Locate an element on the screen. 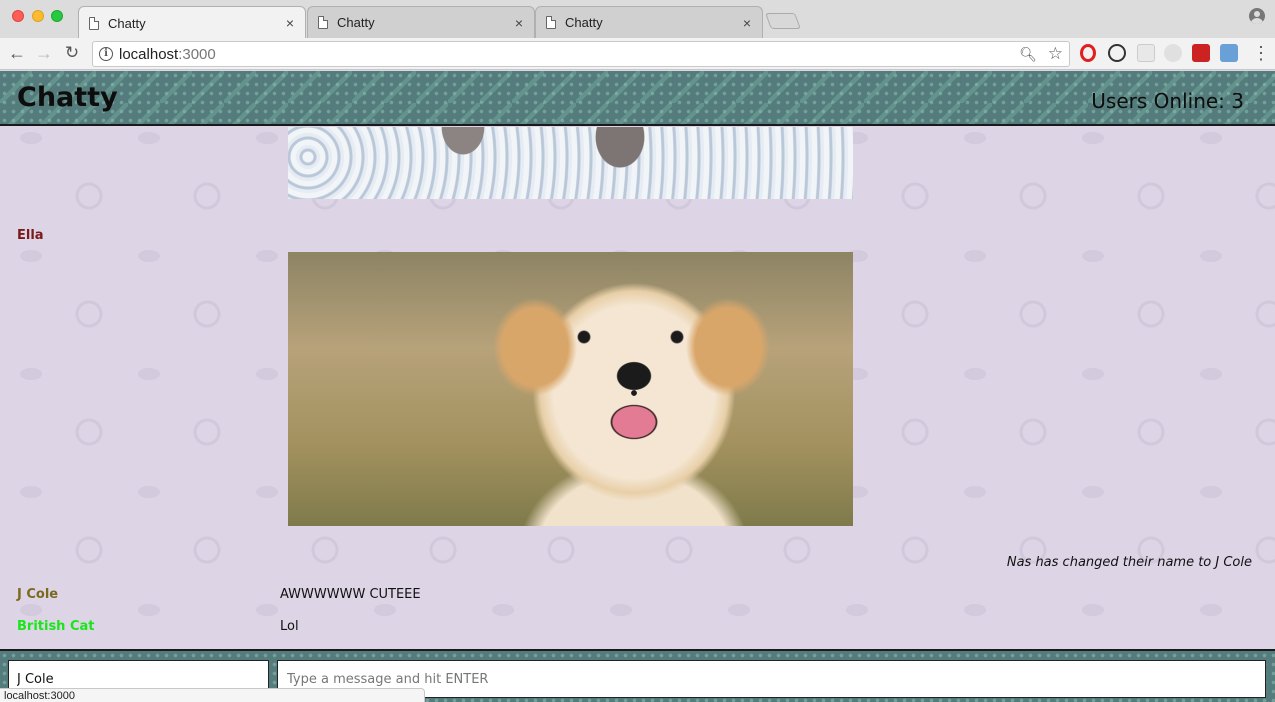 This screenshot has height=702, width=1275. opera-extension-icon is located at coordinates (1088, 53).